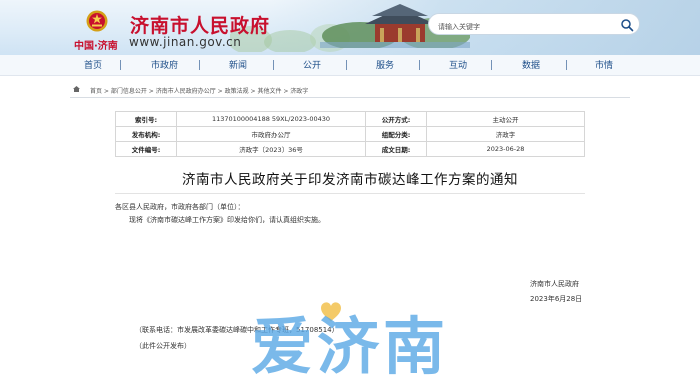 This screenshot has width=700, height=378. Describe the element at coordinates (505, 119) in the screenshot. I see `open-mode-value: 主动公开` at that location.